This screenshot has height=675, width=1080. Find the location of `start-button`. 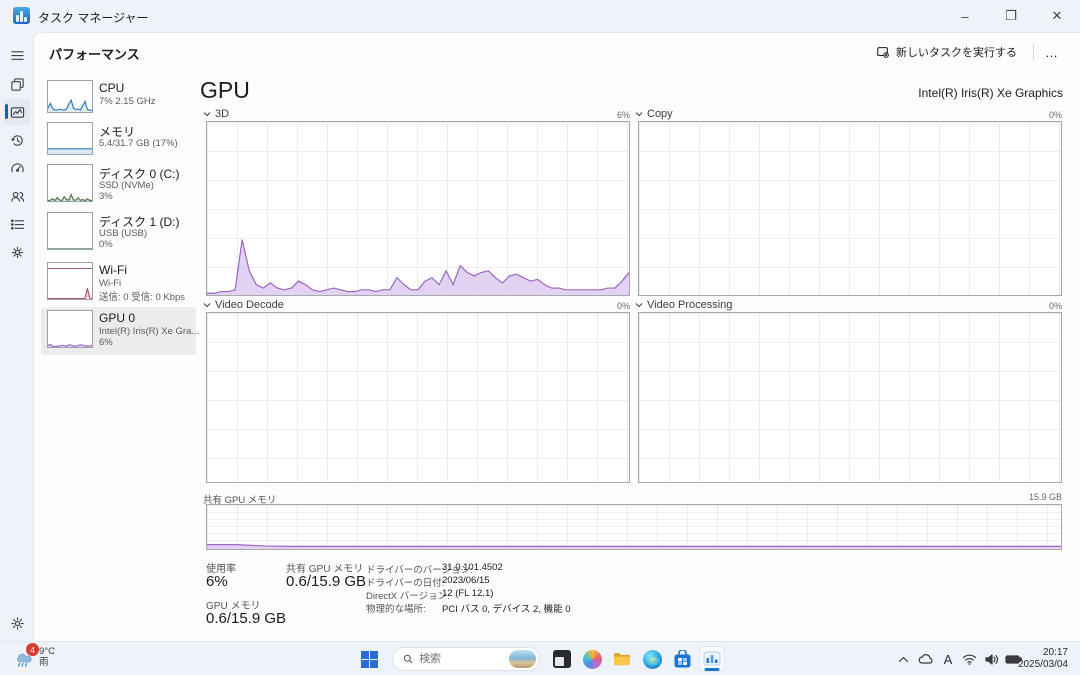

start-button is located at coordinates (369, 659).